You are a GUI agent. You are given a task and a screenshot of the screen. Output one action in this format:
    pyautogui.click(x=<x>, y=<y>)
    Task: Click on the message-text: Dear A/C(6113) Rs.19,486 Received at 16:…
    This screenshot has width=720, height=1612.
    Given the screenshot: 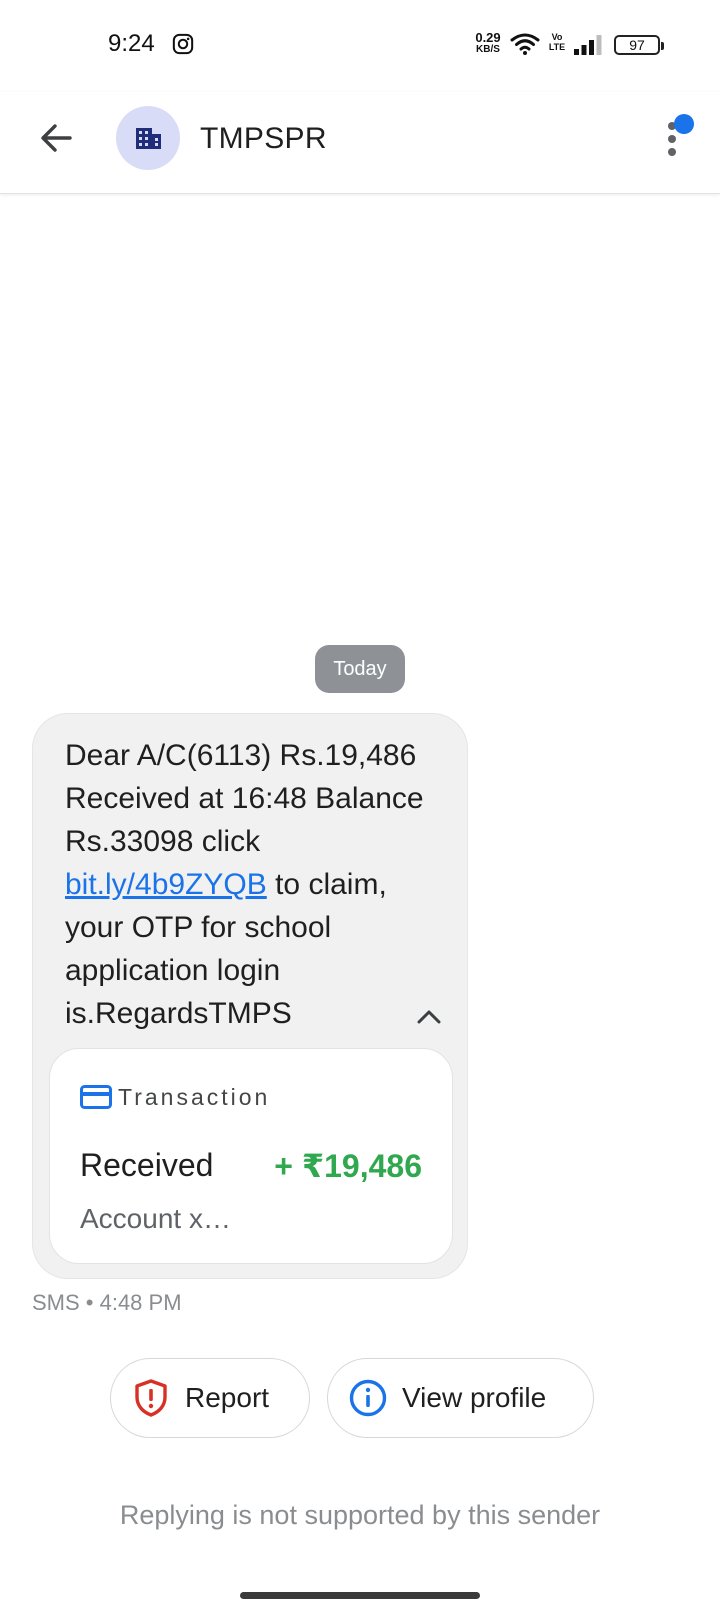 What is the action you would take?
    pyautogui.click(x=245, y=884)
    